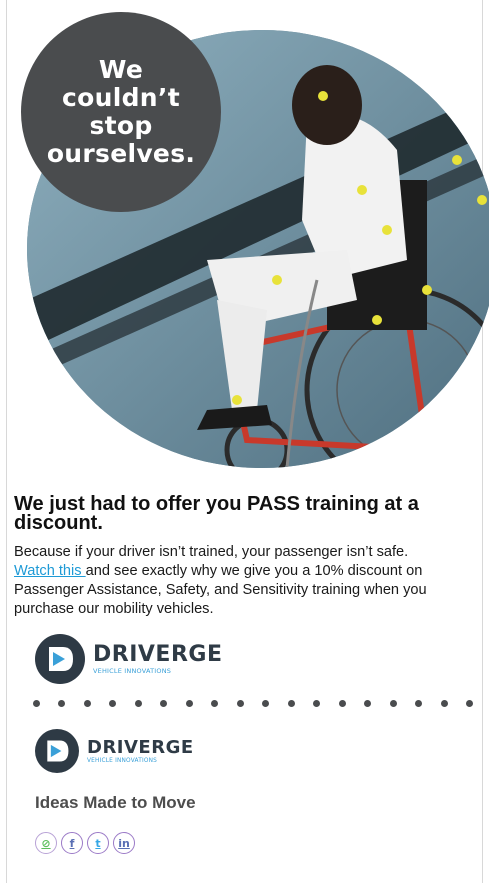 The height and width of the screenshot is (883, 489). I want to click on link-icon: ⊘, so click(46, 843).